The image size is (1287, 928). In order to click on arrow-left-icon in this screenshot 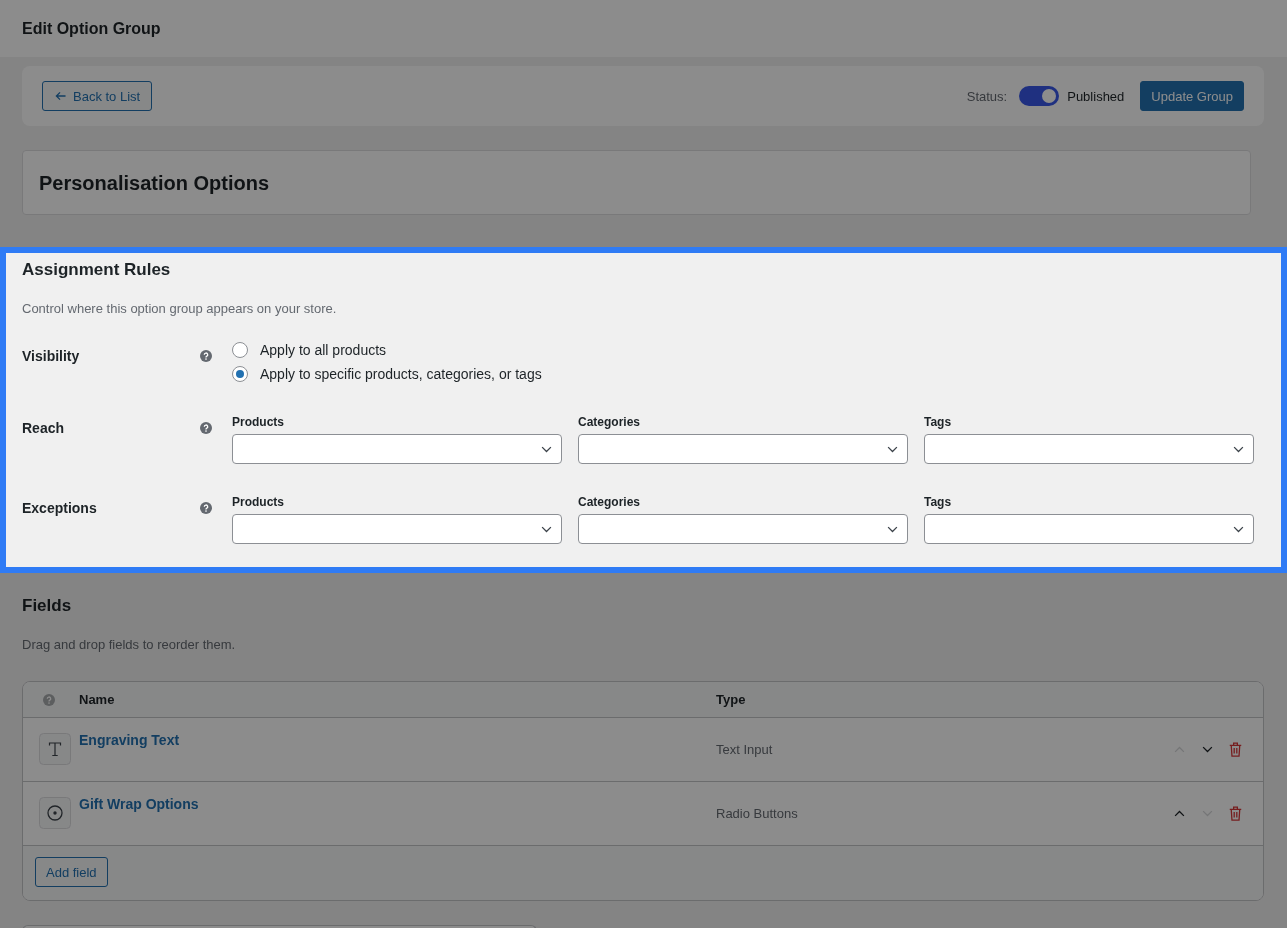, I will do `click(60, 96)`.